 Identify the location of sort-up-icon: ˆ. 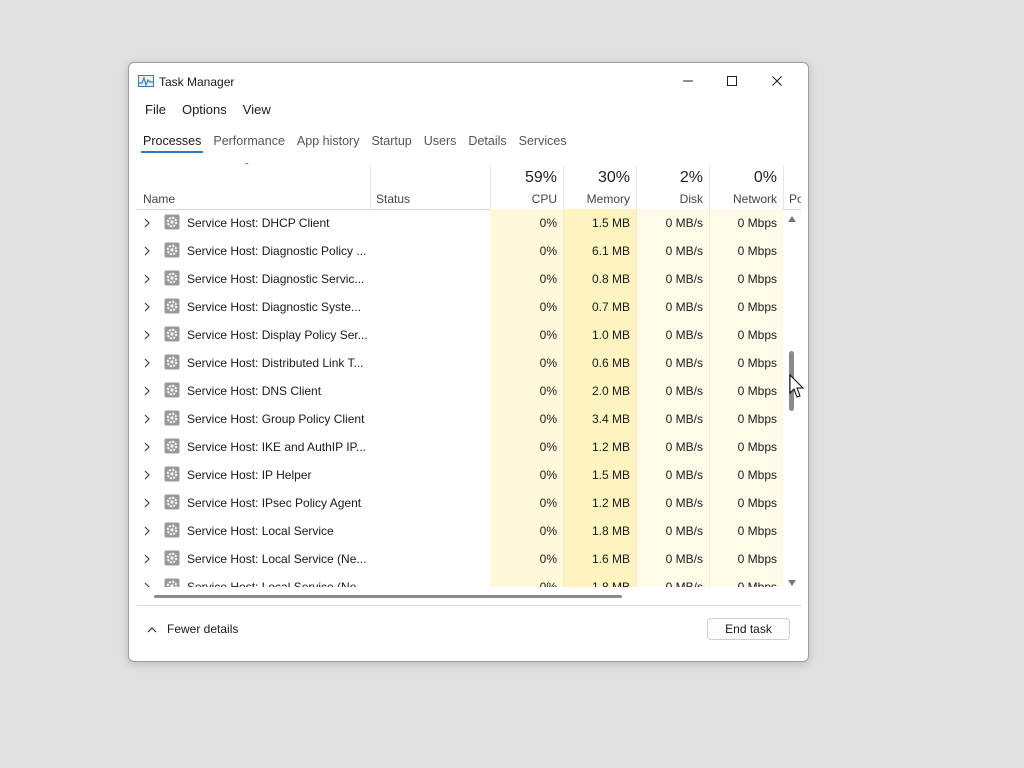
(247, 168).